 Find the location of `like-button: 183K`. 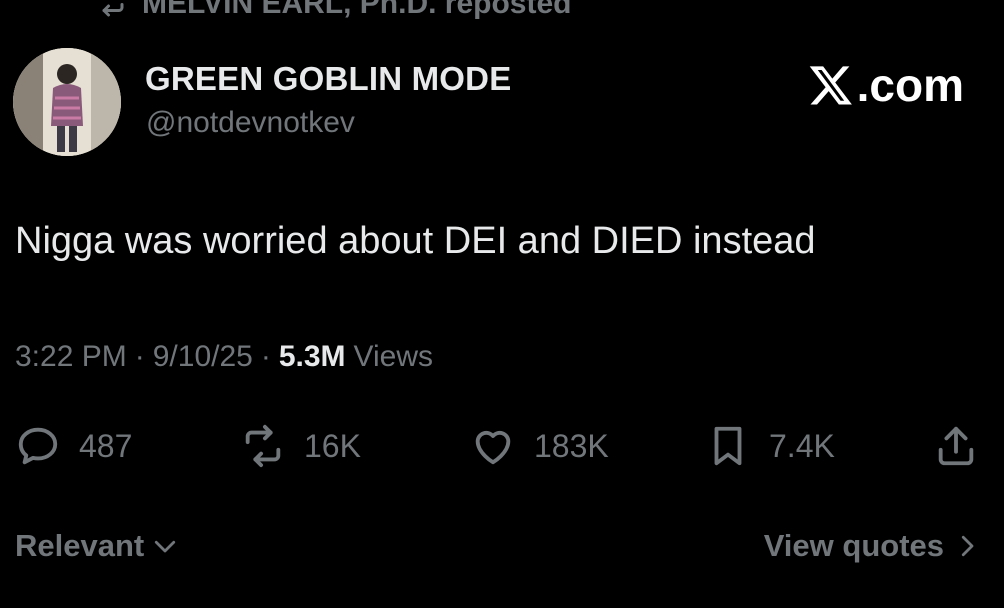

like-button: 183K is located at coordinates (539, 446).